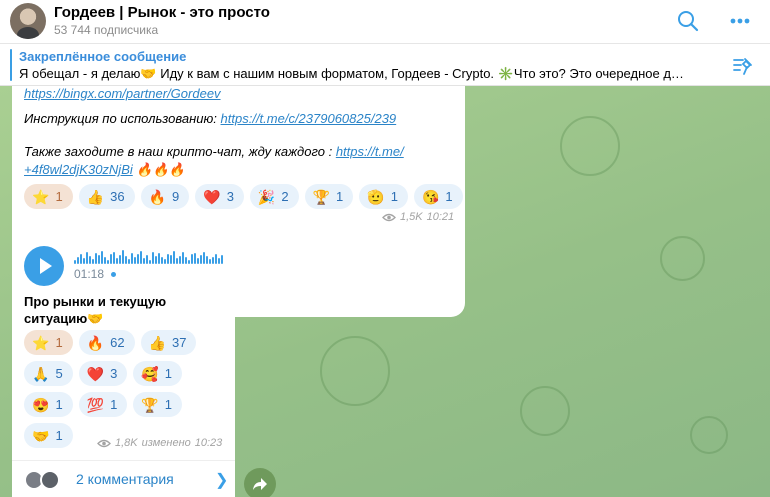  Describe the element at coordinates (106, 342) in the screenshot. I see `reaction-button: 🔥 62` at that location.